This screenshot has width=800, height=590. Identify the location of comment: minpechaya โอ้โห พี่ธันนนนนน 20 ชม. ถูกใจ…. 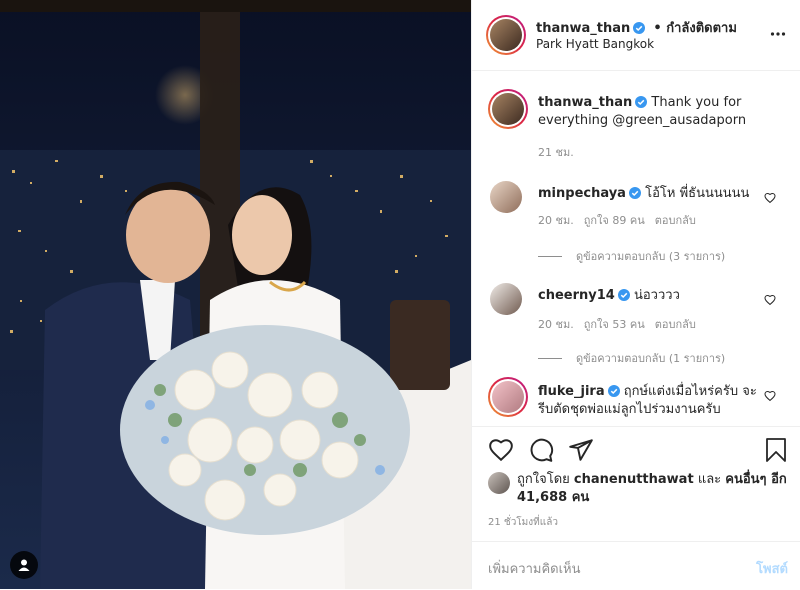
(638, 221).